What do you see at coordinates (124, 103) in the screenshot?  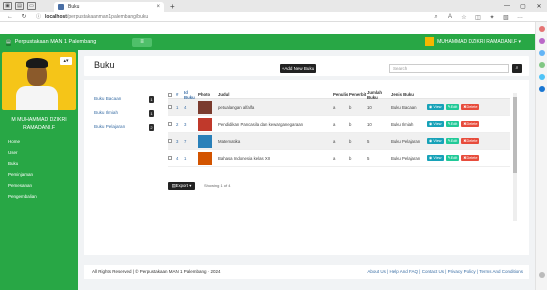 I see `filter-item-buku-bacaan: Buku Bacaan 1` at bounding box center [124, 103].